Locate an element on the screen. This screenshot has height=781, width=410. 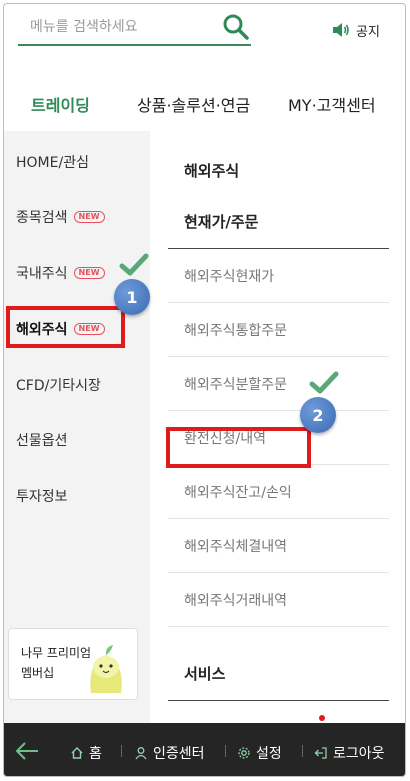
menu-item-label: 해외주식체결내역 is located at coordinates (236, 546).